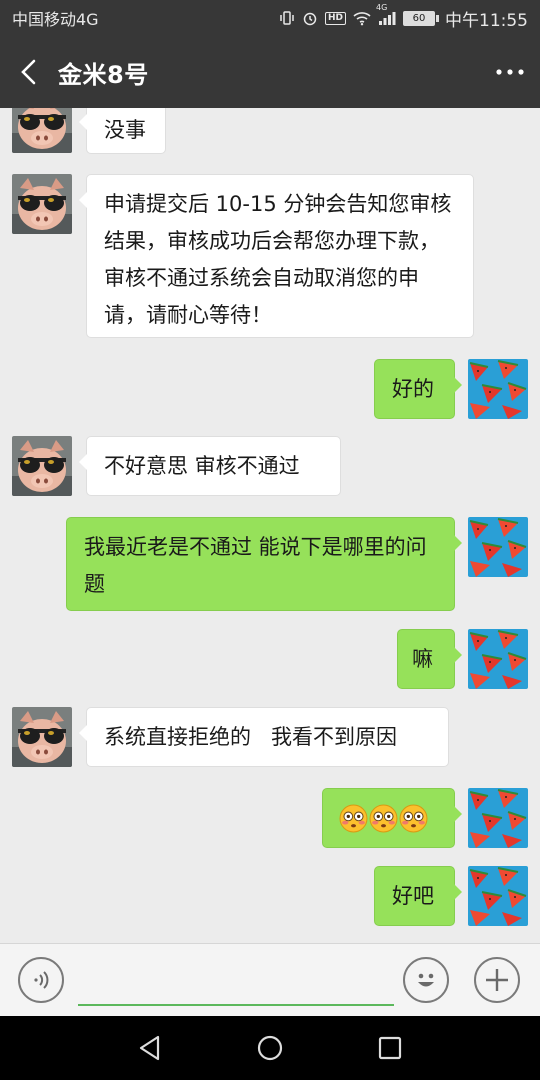 The height and width of the screenshot is (1080, 540). I want to click on status-bar: 中国移动4G HD 4G 60 中午11:55, so click(270, 18).